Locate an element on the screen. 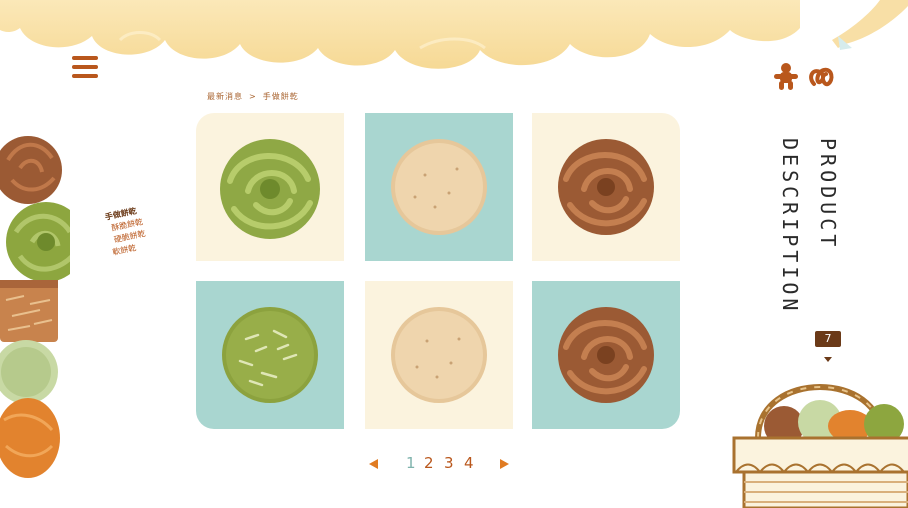  product-card-matcha-almond-cookie is located at coordinates (270, 355).